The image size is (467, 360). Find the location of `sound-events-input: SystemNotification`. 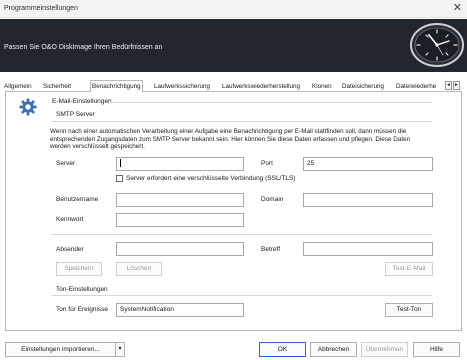

sound-events-input: SystemNotification is located at coordinates (180, 310).